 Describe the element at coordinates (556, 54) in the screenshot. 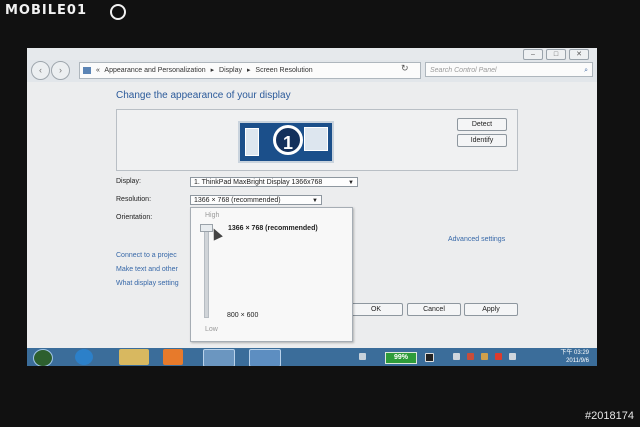

I see `maximize-button: □` at that location.